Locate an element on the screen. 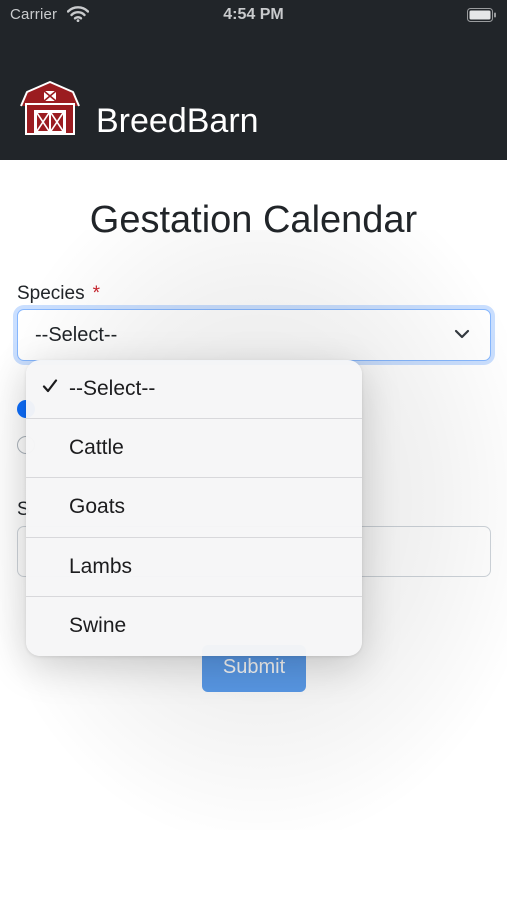 The height and width of the screenshot is (900, 507). dropdown-option-cattle: Cattle is located at coordinates (194, 449).